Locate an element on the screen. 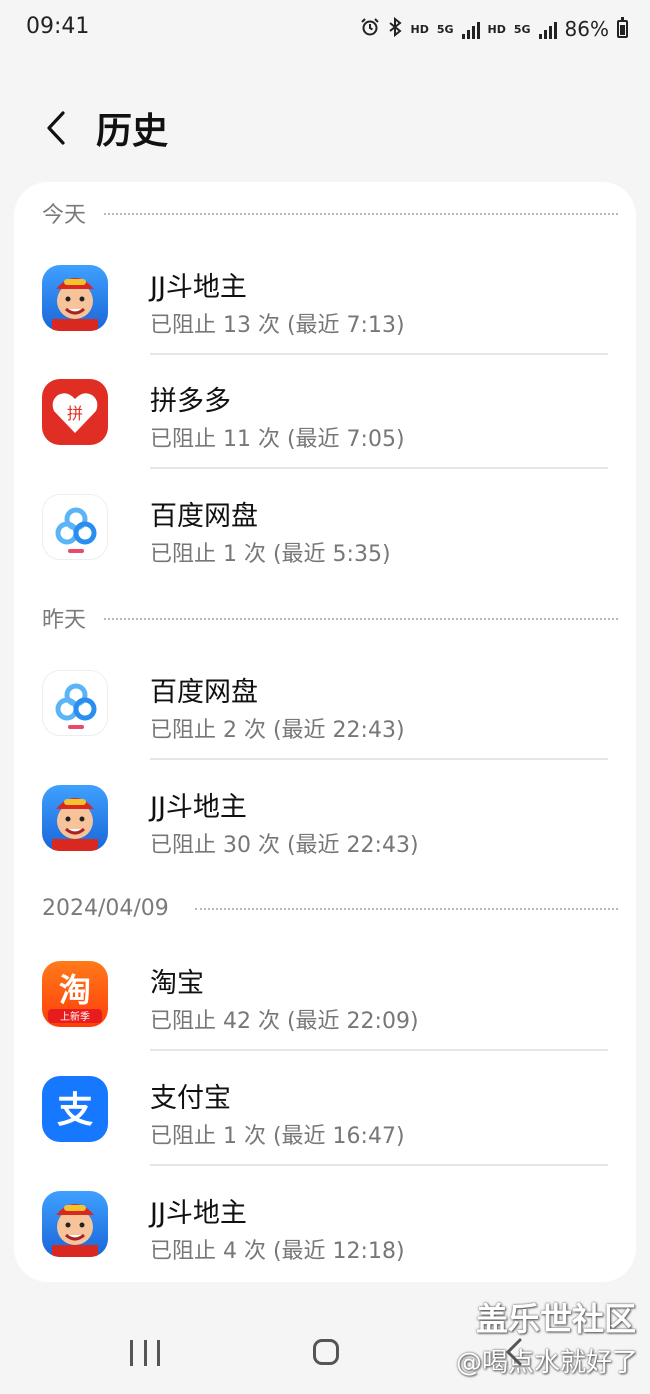 The image size is (650, 1394). pdd-glyph: 拼 is located at coordinates (75, 413).